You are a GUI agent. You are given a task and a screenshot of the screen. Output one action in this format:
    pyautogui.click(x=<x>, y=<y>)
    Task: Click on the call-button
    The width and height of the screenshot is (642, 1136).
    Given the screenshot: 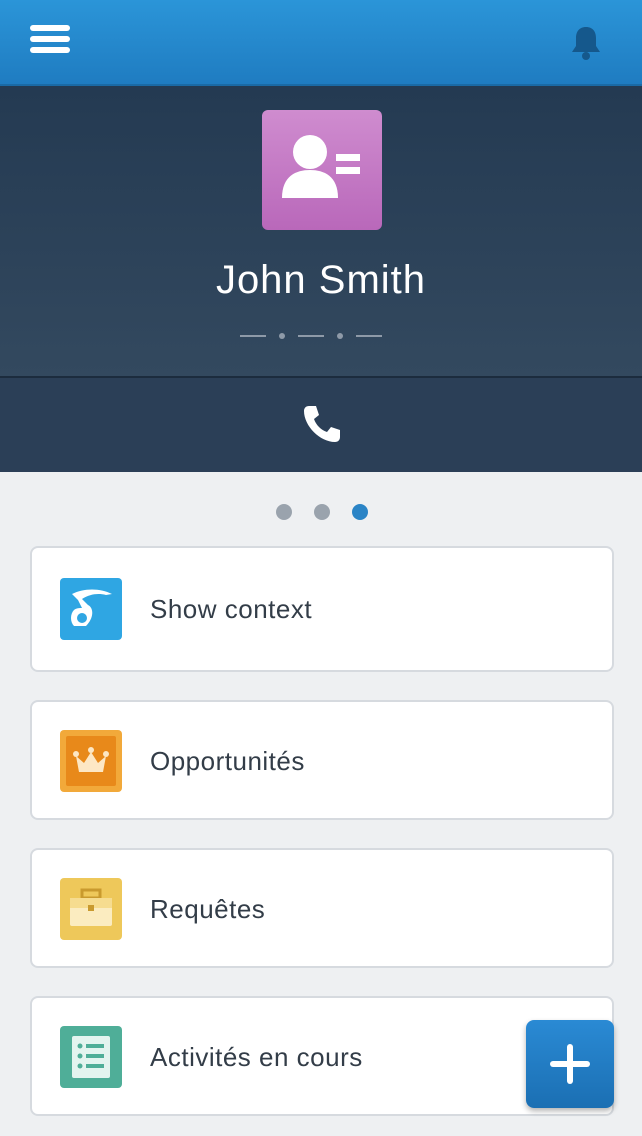 What is the action you would take?
    pyautogui.click(x=322, y=424)
    